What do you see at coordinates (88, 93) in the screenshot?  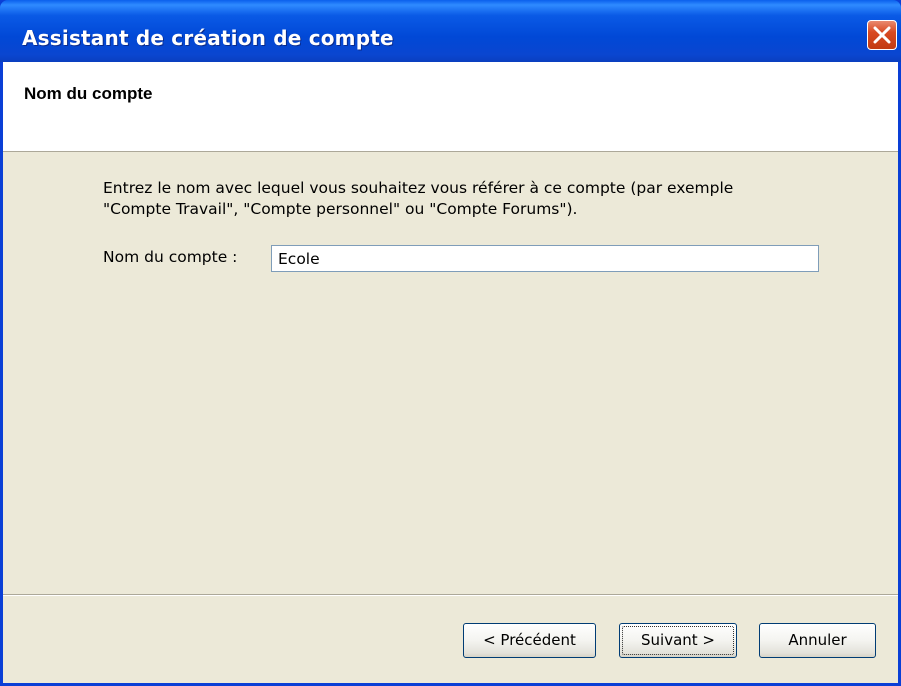 I see `page-title: Nom du compte` at bounding box center [88, 93].